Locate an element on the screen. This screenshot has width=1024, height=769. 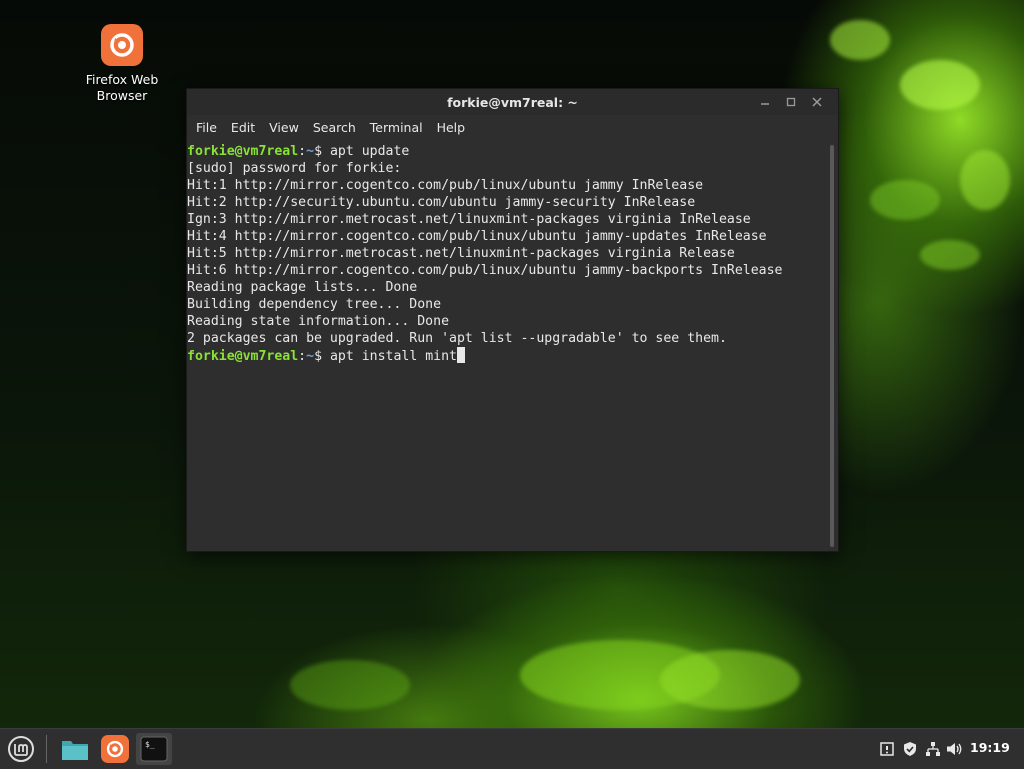
terminal-icon: $_ is located at coordinates (154, 749).